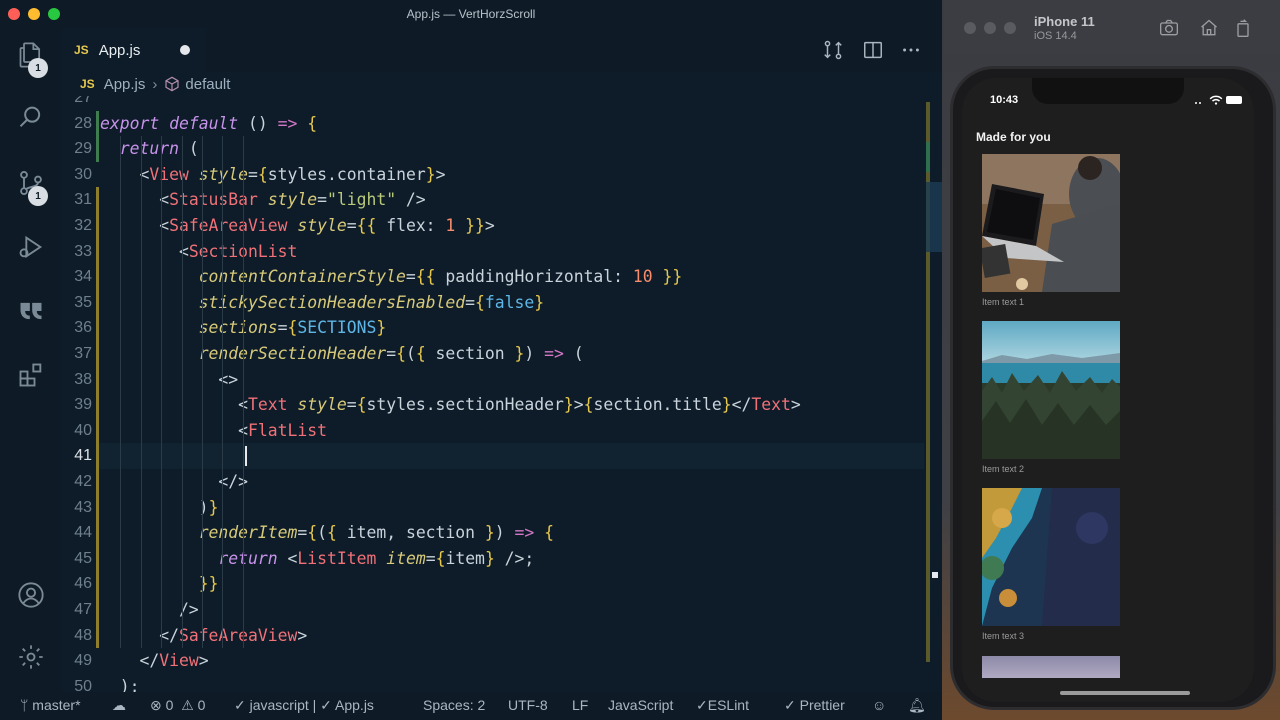 Image resolution: width=1280 pixels, height=720 pixels. I want to click on account-icon, so click(31, 595).